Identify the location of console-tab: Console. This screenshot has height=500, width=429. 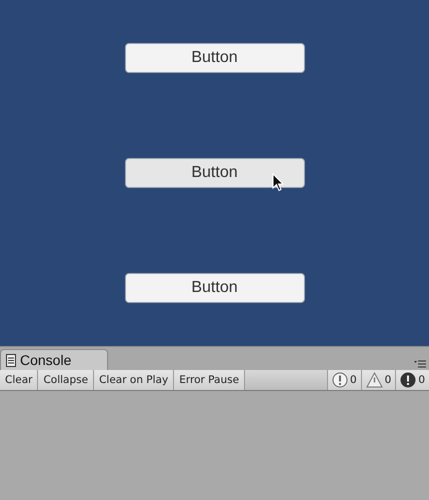
(54, 359).